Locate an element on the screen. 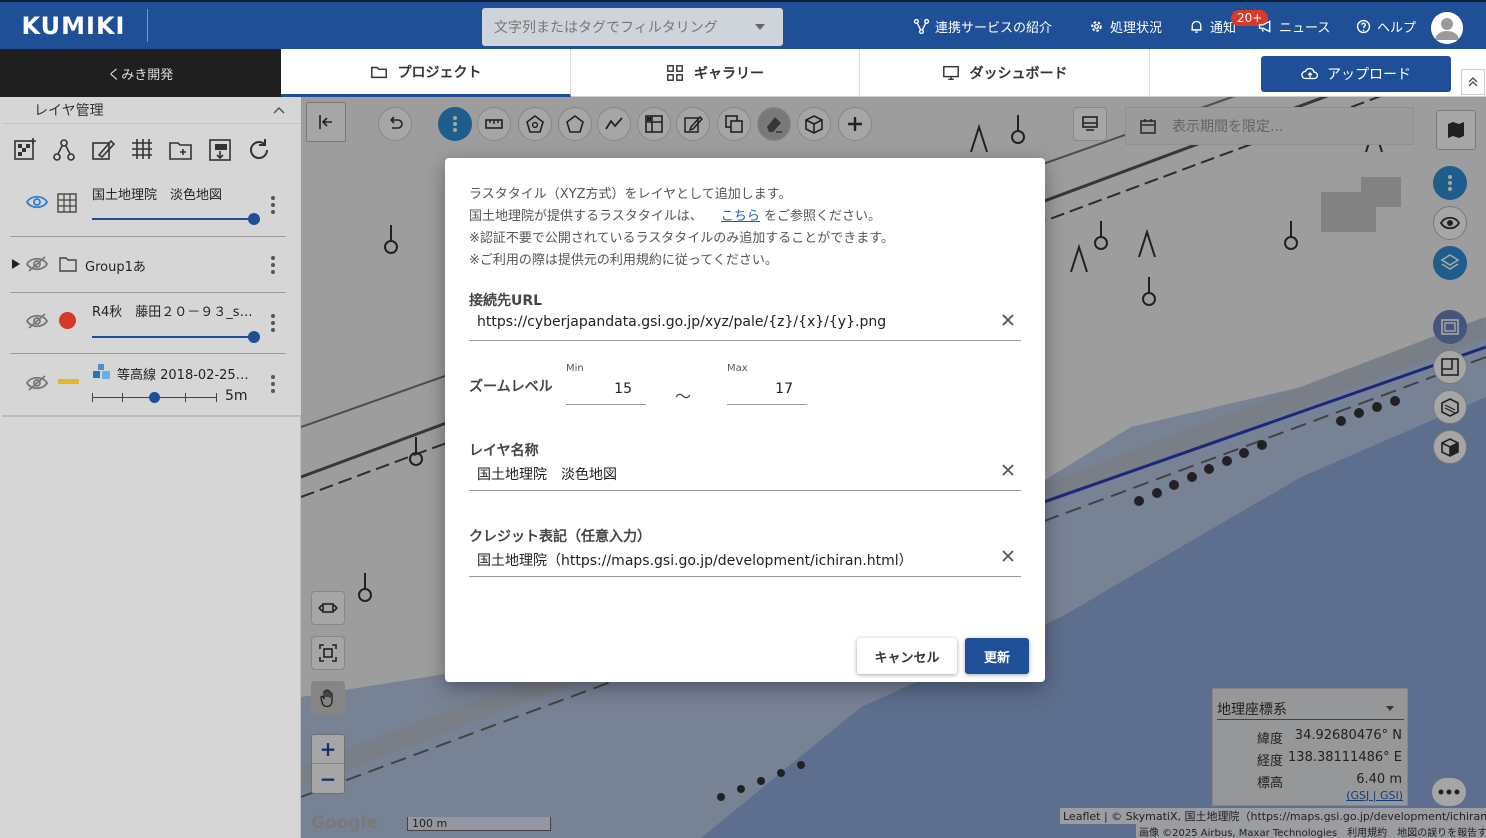 The height and width of the screenshot is (838, 1486). tab-gallery: ギャラリー is located at coordinates (715, 73).